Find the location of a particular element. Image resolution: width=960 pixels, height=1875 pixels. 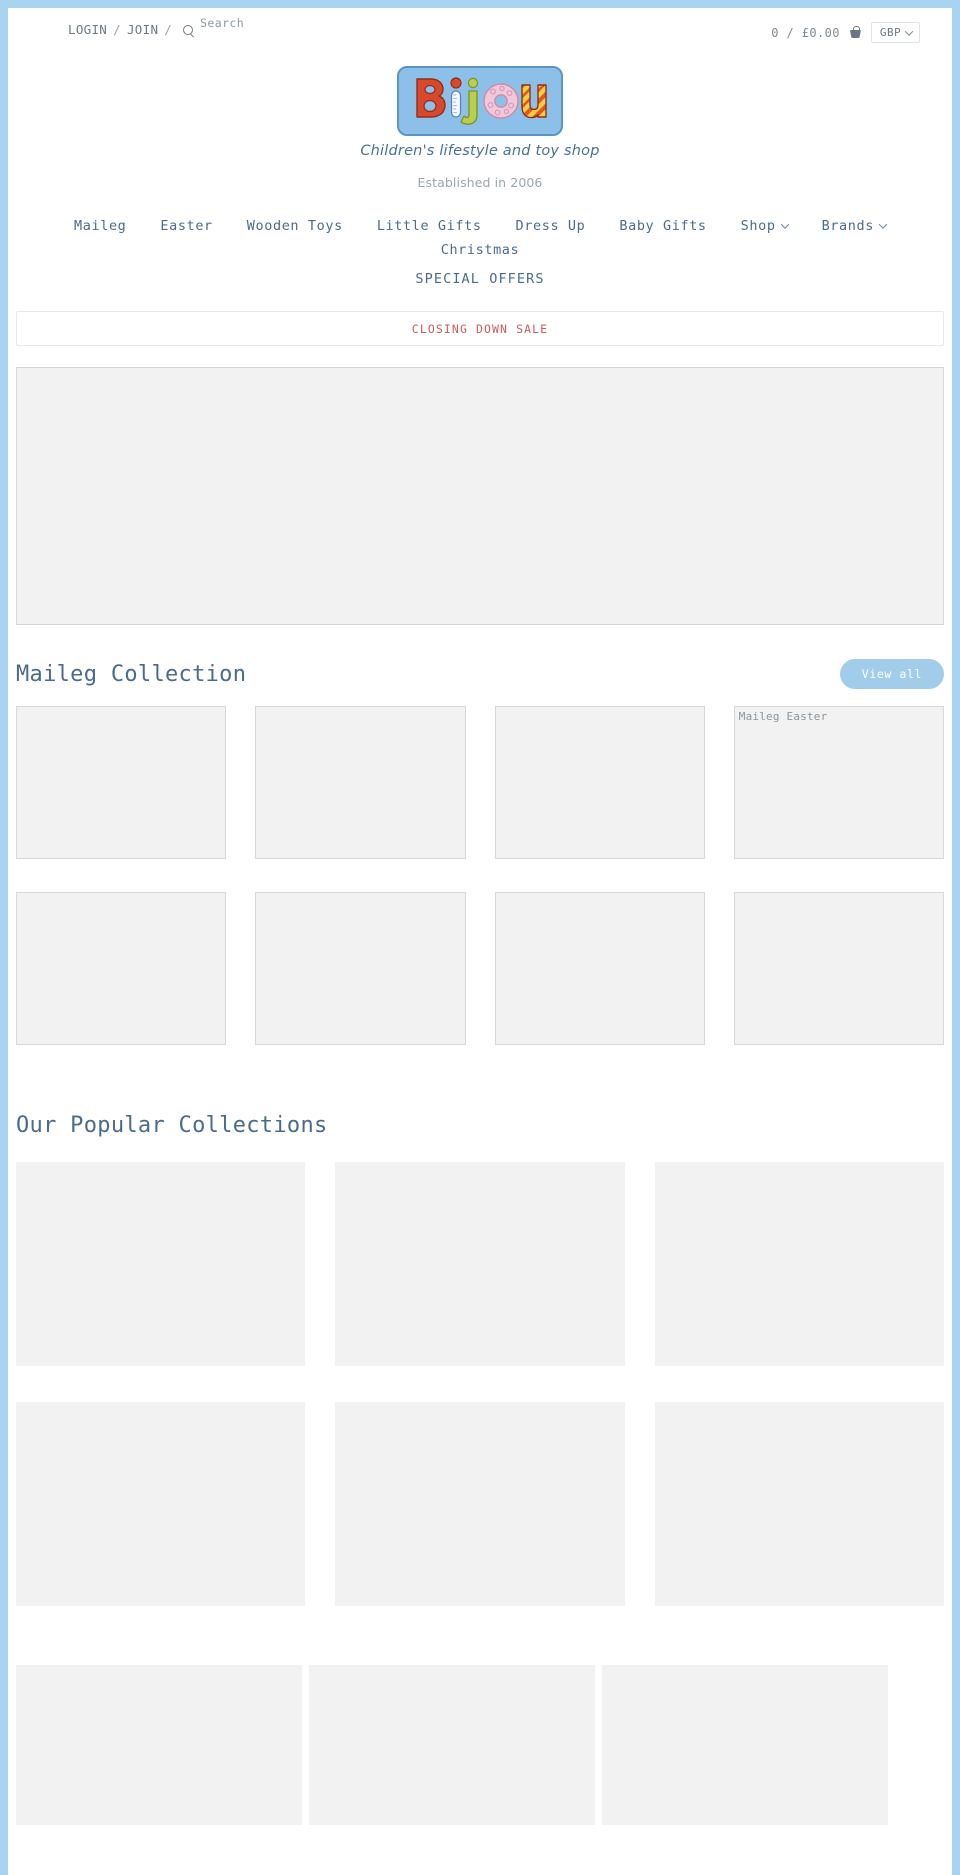

brand-tagline: Children's lifestyle and toy shop is located at coordinates (480, 151).